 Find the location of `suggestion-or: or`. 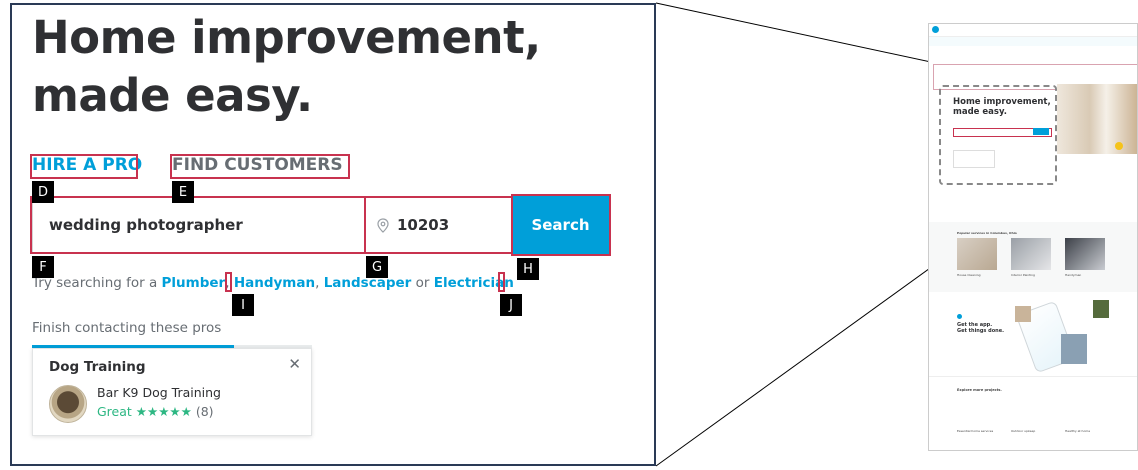

suggestion-or: or is located at coordinates (422, 283).